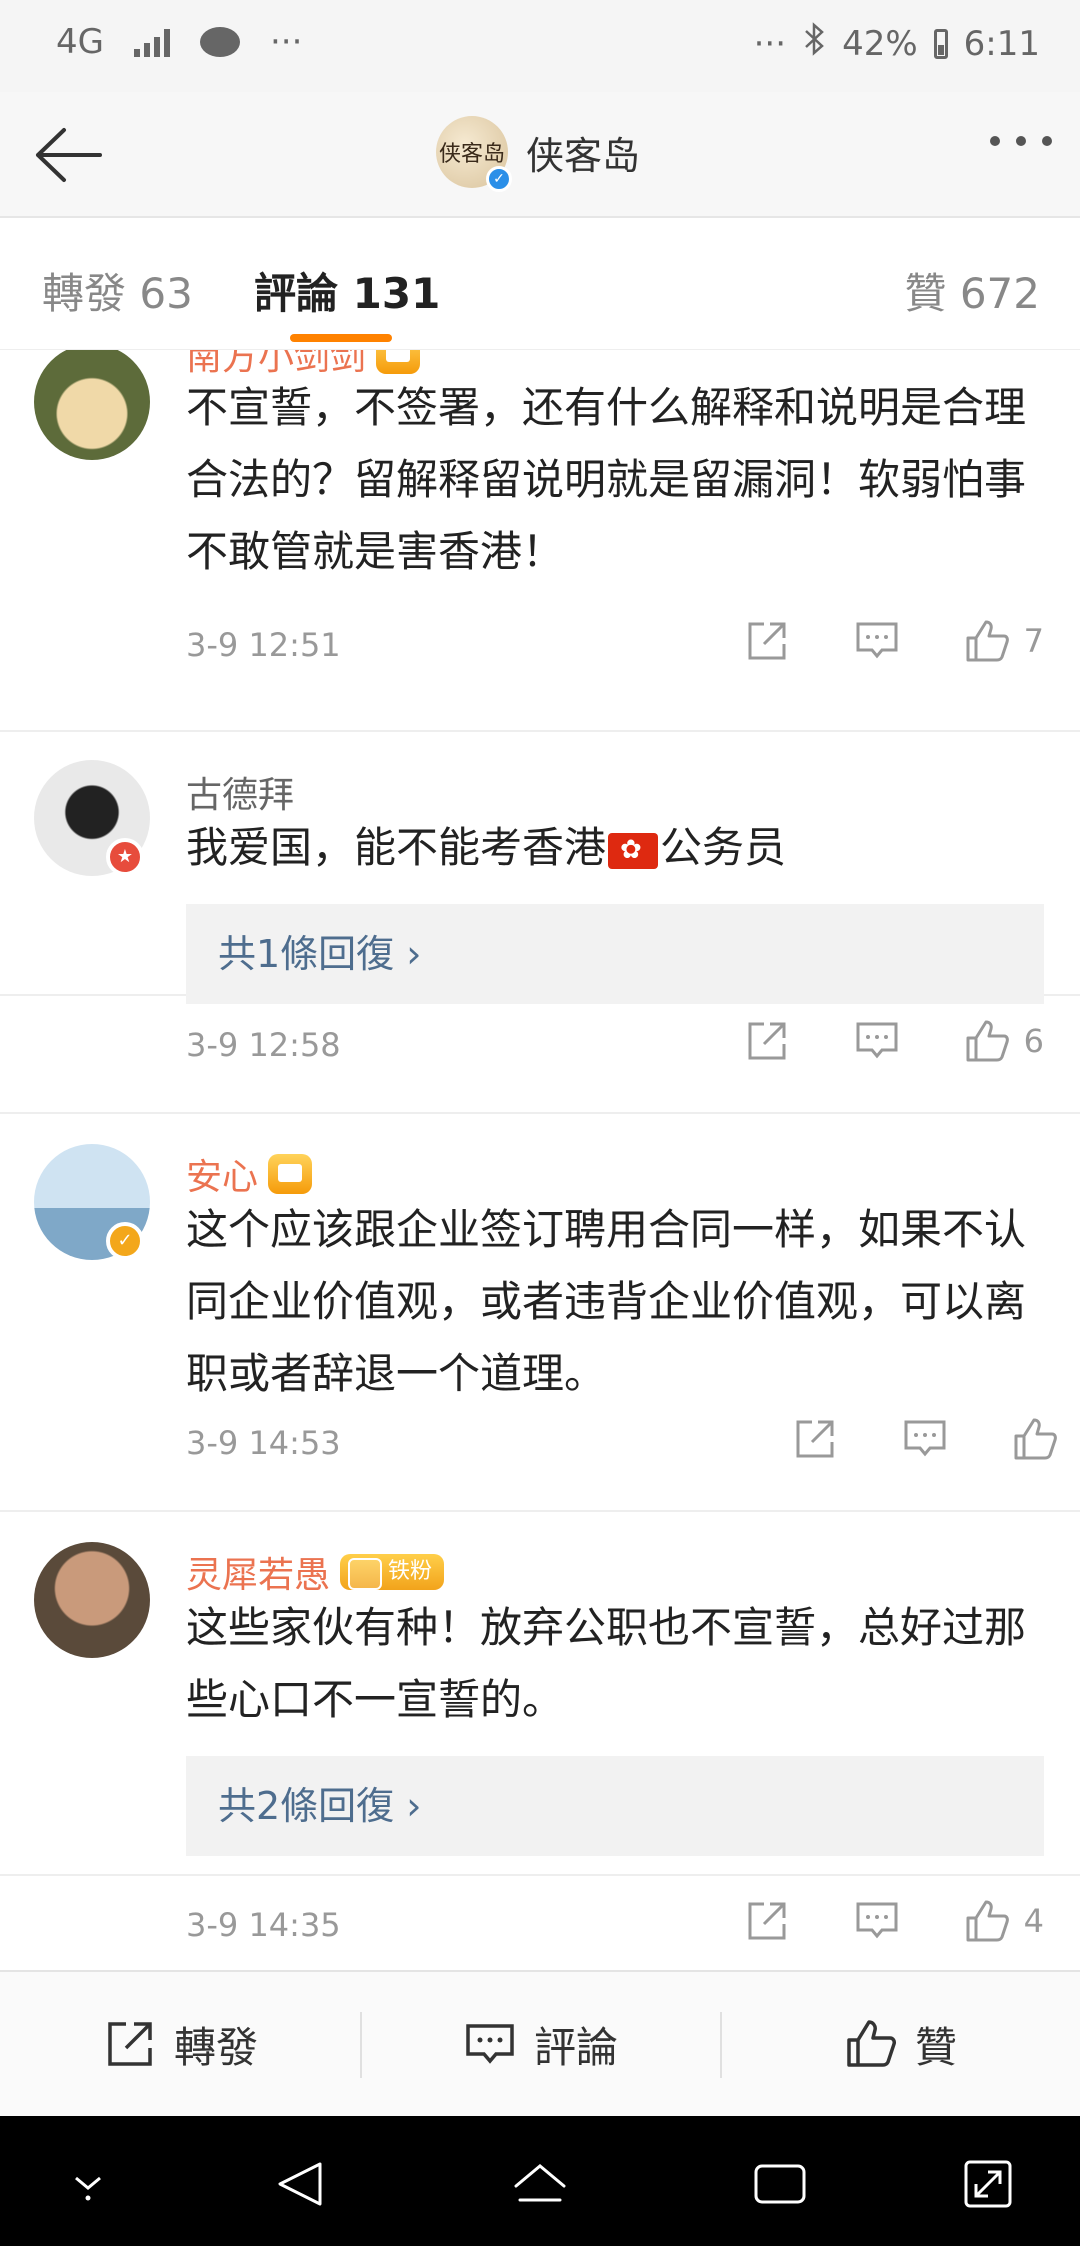 This screenshot has height=2246, width=1080. Describe the element at coordinates (1033, 1041) in the screenshot. I see `like-count: 6` at that location.